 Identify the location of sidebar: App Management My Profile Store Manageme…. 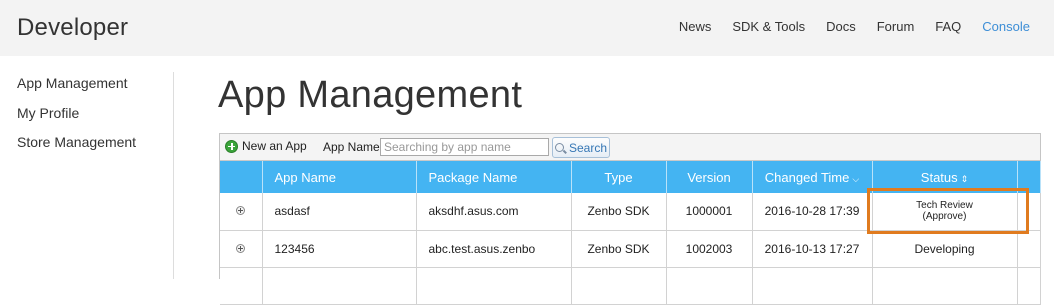
(92, 118).